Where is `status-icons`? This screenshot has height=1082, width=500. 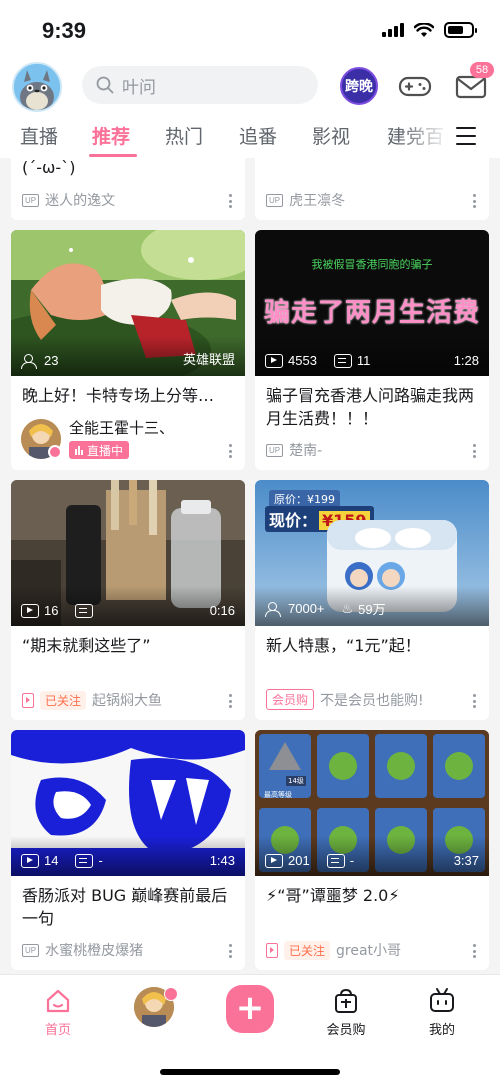
status-icons is located at coordinates (429, 30).